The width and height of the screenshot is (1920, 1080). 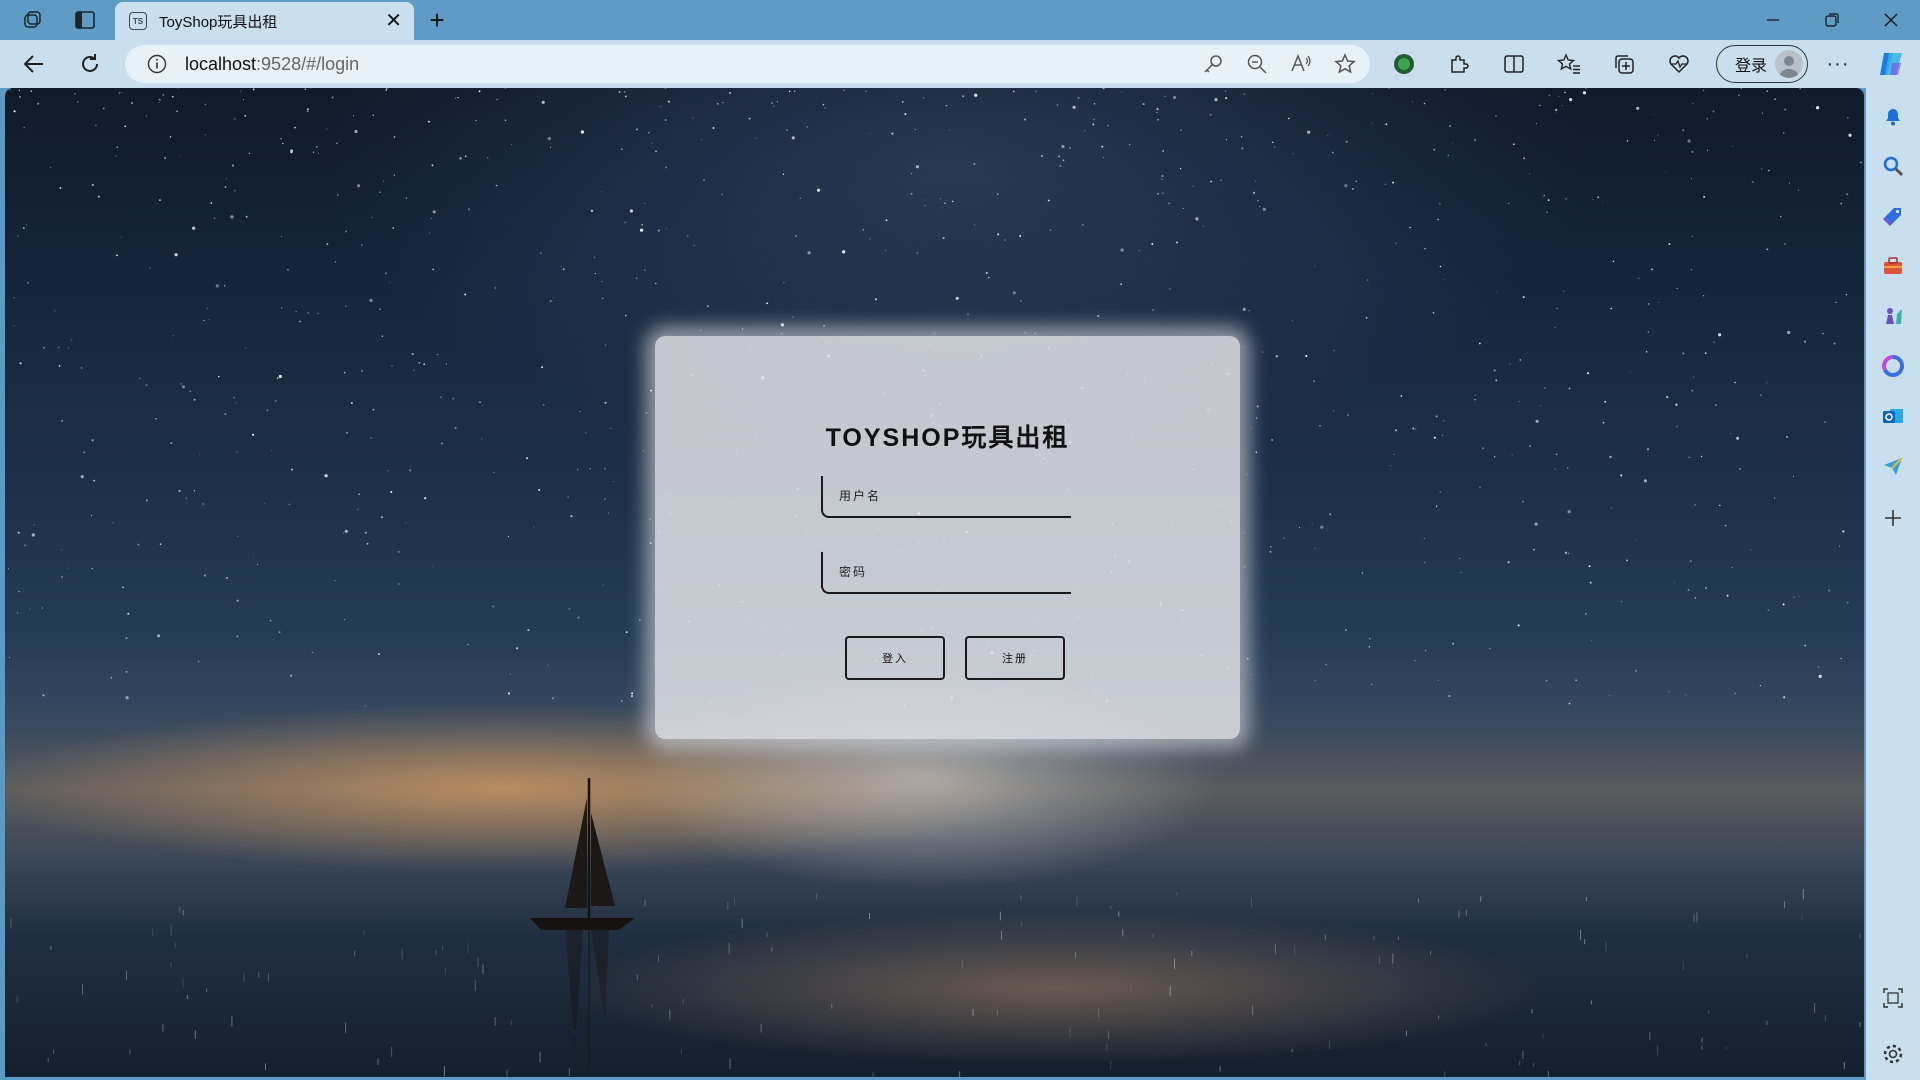 I want to click on screenshot-icon, so click(x=1893, y=998).